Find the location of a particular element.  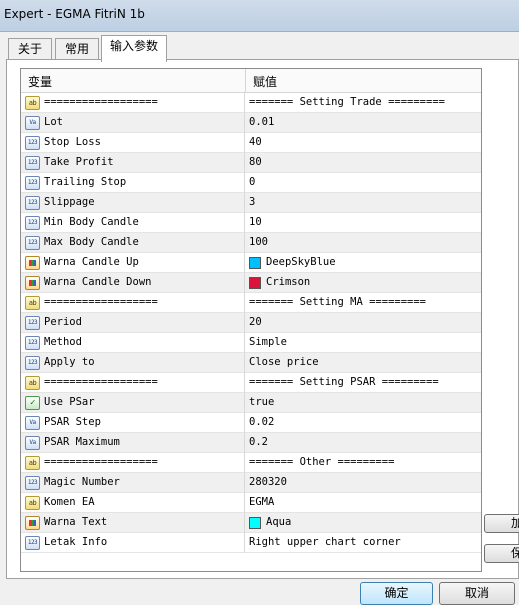

variable-cell: 123 Letak Info is located at coordinates (133, 543).